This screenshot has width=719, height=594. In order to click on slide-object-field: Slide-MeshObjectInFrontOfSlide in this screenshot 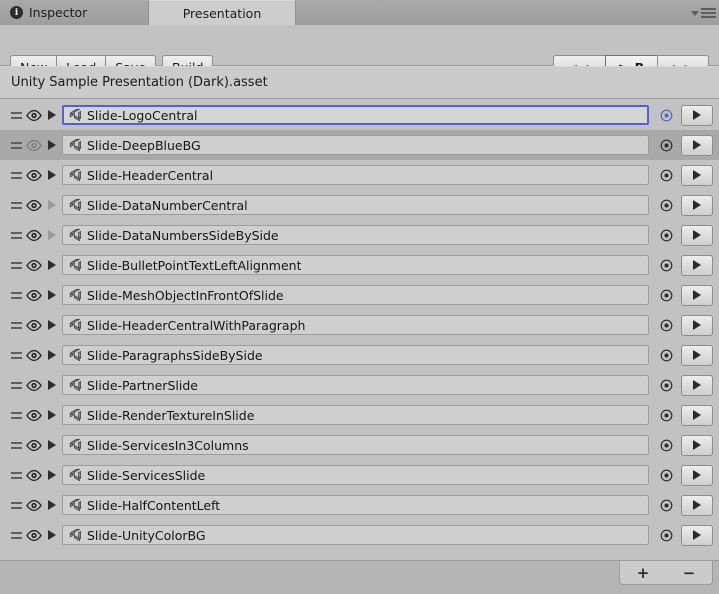, I will do `click(355, 295)`.